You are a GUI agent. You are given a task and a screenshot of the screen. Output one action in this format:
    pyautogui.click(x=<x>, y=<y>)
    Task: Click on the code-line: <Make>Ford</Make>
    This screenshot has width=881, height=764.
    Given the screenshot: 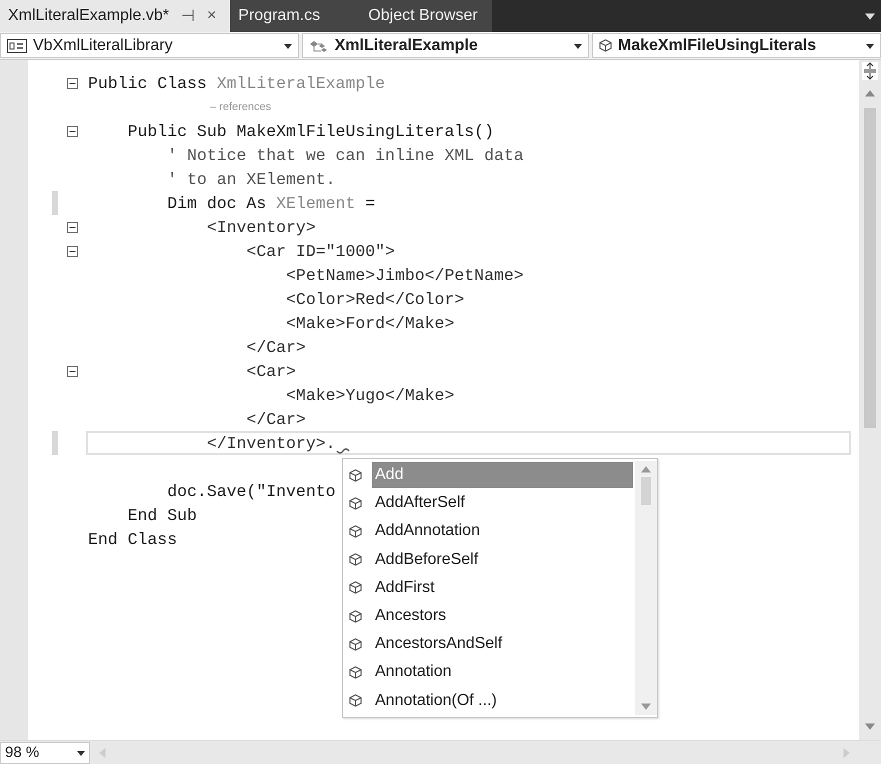 What is the action you would take?
    pyautogui.click(x=369, y=323)
    